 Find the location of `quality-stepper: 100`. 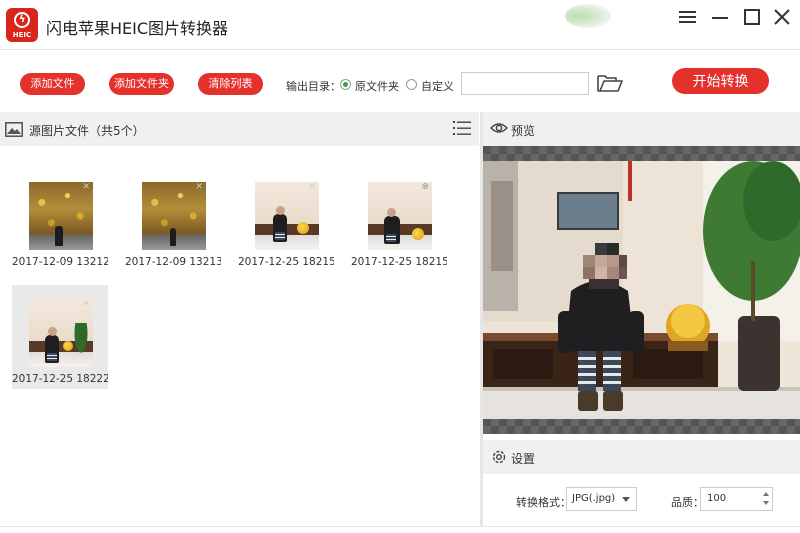

quality-stepper: 100 is located at coordinates (736, 499).